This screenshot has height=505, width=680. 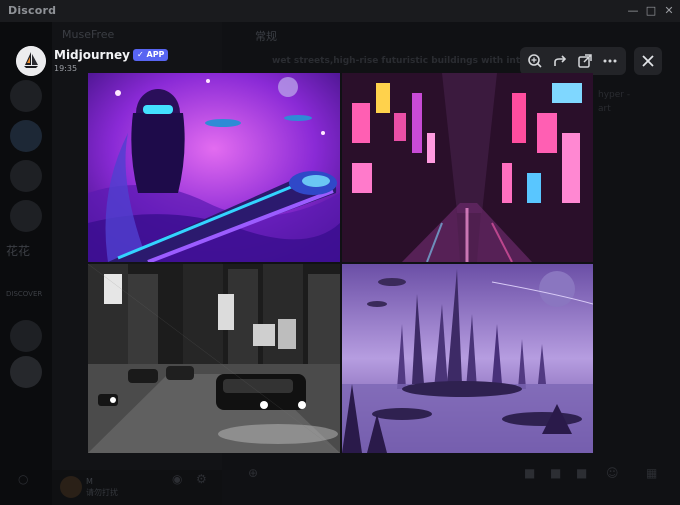 I want to click on gift-icon: ■, so click(x=529, y=473).